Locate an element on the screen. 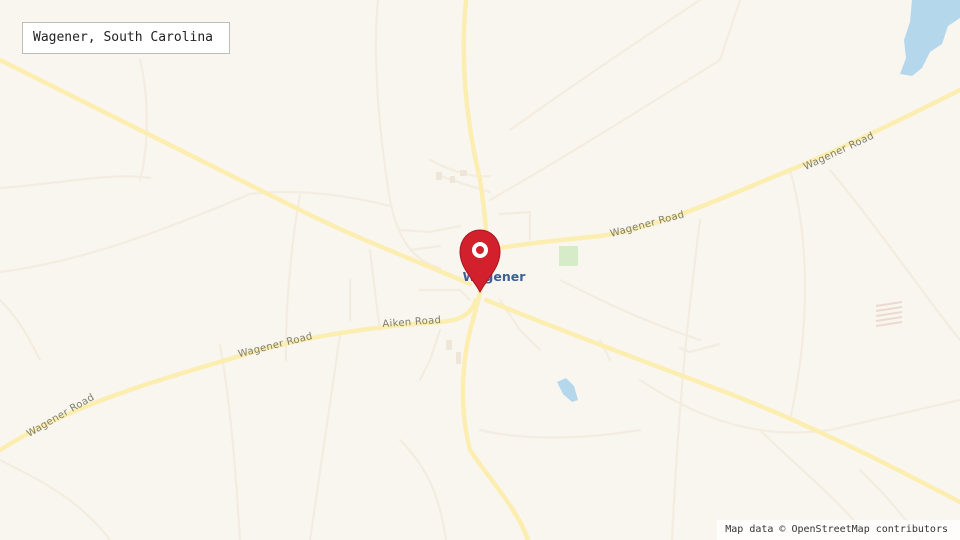  place-name-label: Wagener, South Carolina is located at coordinates (126, 38).